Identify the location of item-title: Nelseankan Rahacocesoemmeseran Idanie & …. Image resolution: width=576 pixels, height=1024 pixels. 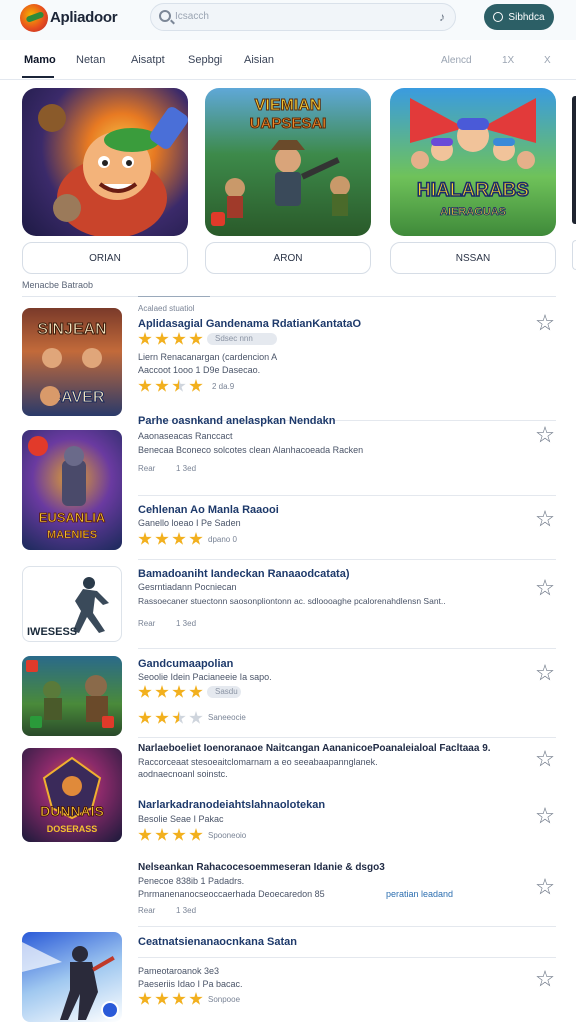
(261, 867).